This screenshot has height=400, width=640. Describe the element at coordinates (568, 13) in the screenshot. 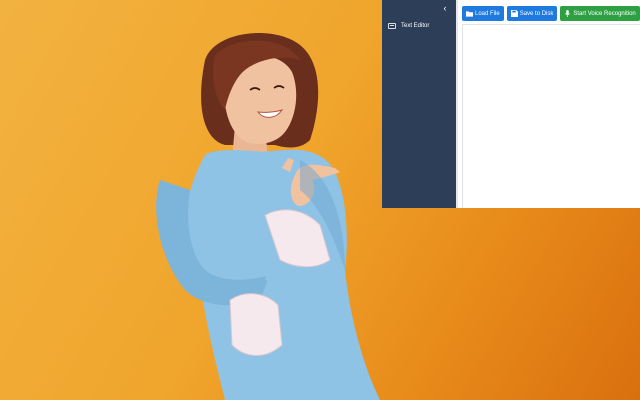

I see `microphone-icon` at that location.